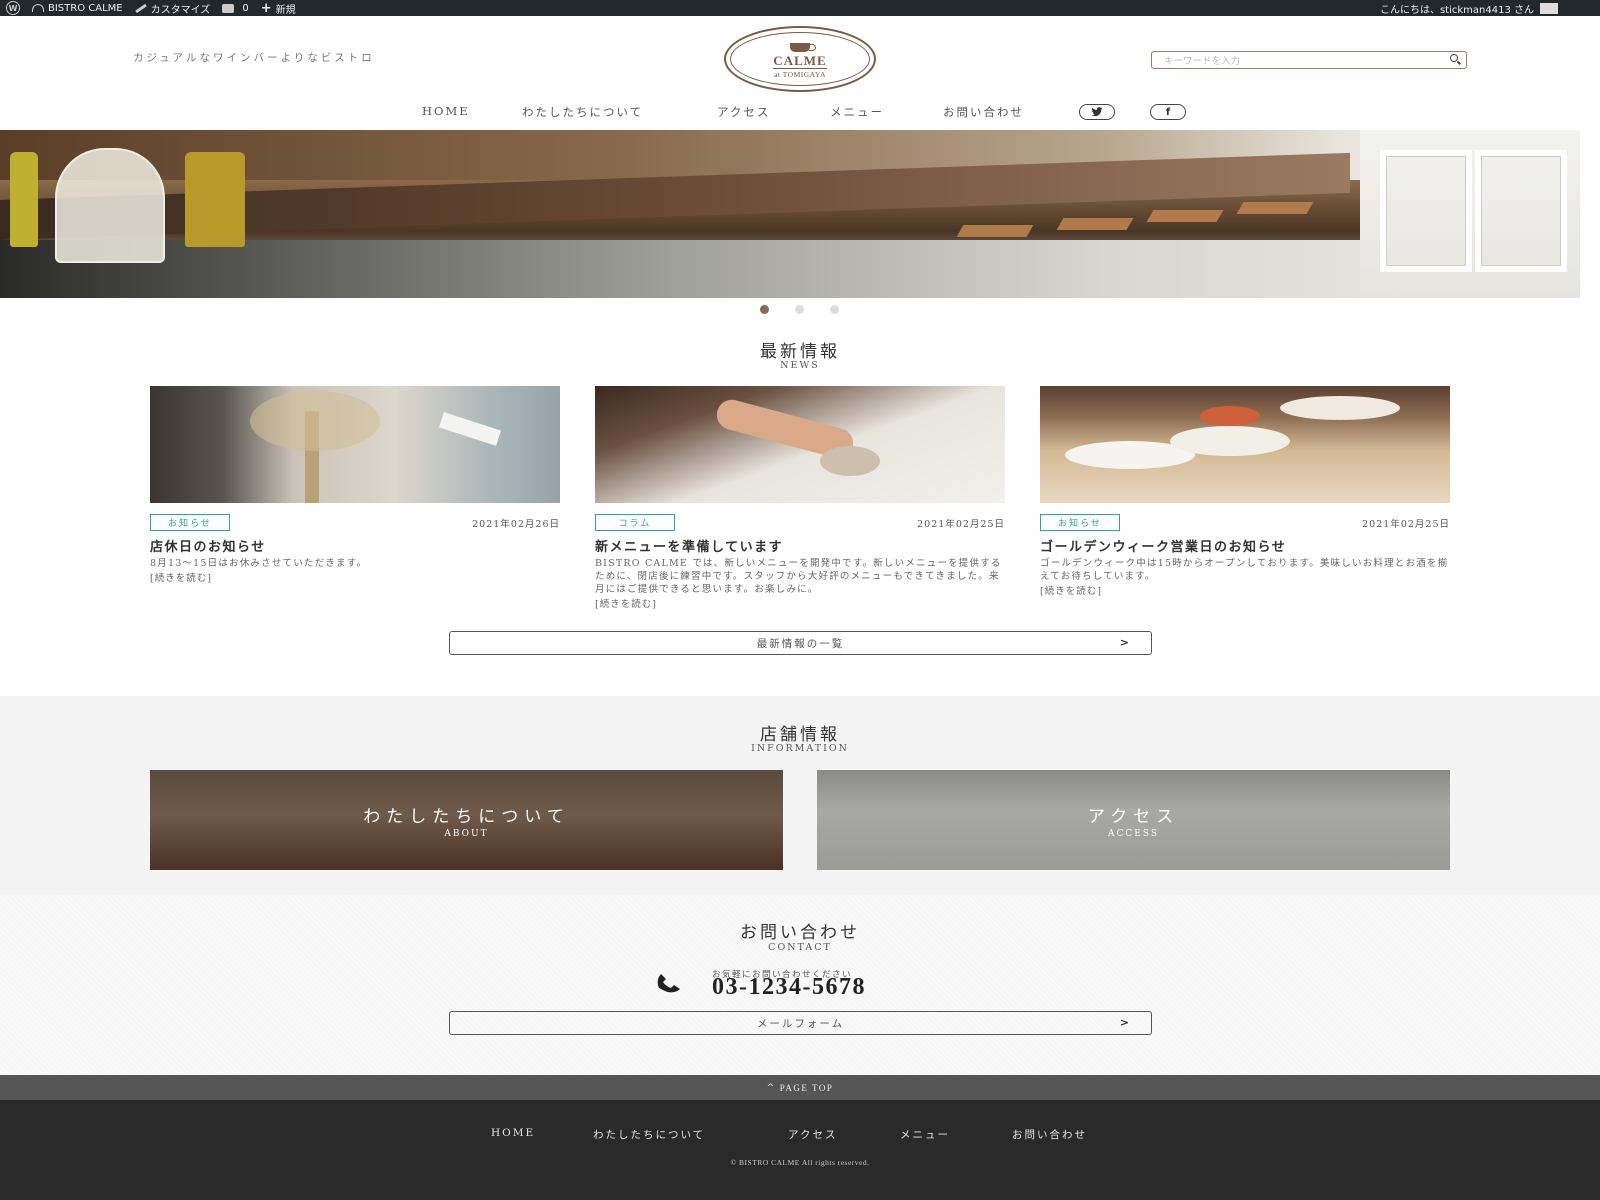 The image size is (1600, 1200). Describe the element at coordinates (259, 563) in the screenshot. I see `post-excerpt: 8月13～15日はお休みさせていただきます。` at that location.